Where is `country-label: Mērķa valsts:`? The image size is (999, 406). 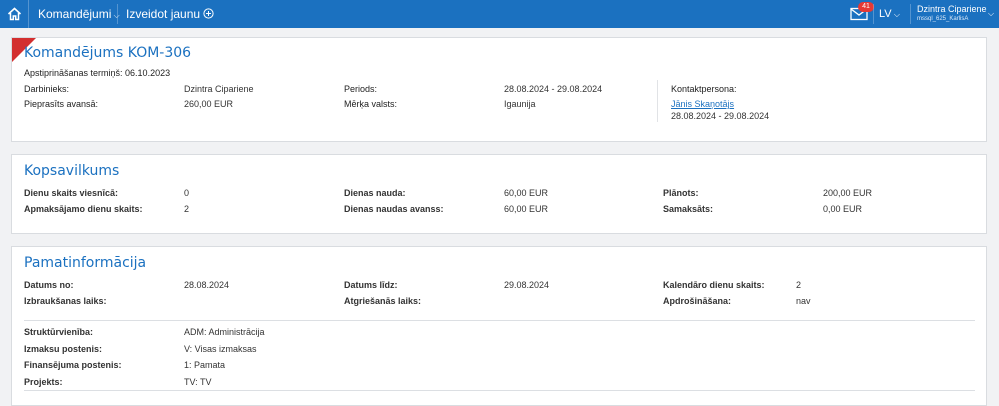 country-label: Mērķa valsts: is located at coordinates (371, 104).